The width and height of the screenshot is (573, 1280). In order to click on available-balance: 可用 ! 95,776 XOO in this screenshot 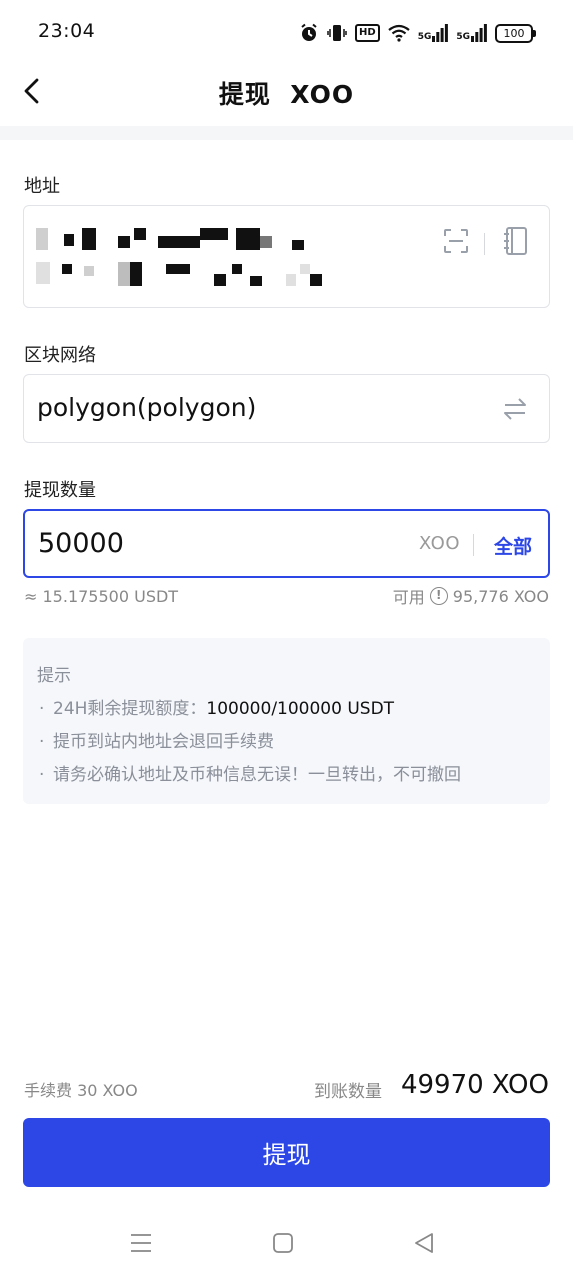, I will do `click(471, 596)`.